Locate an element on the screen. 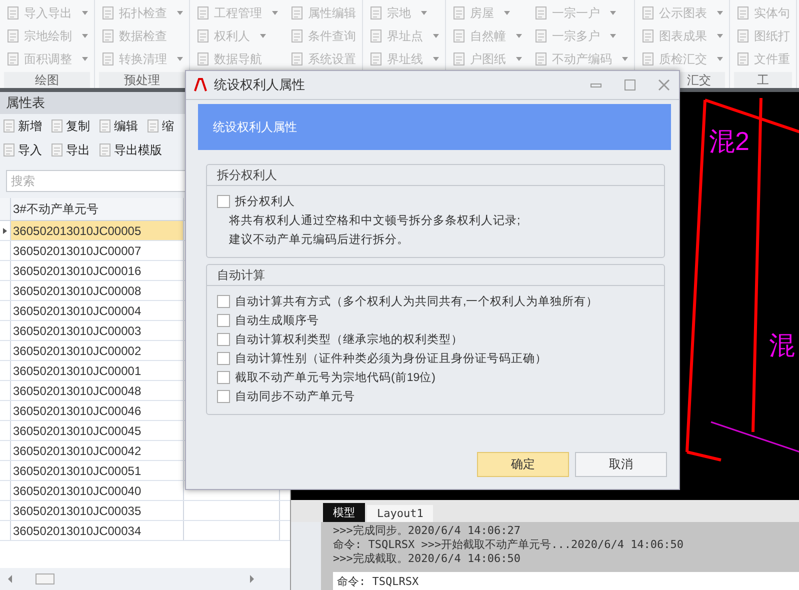 This screenshot has width=799, height=590. group-title: 自动计算 is located at coordinates (435, 275).